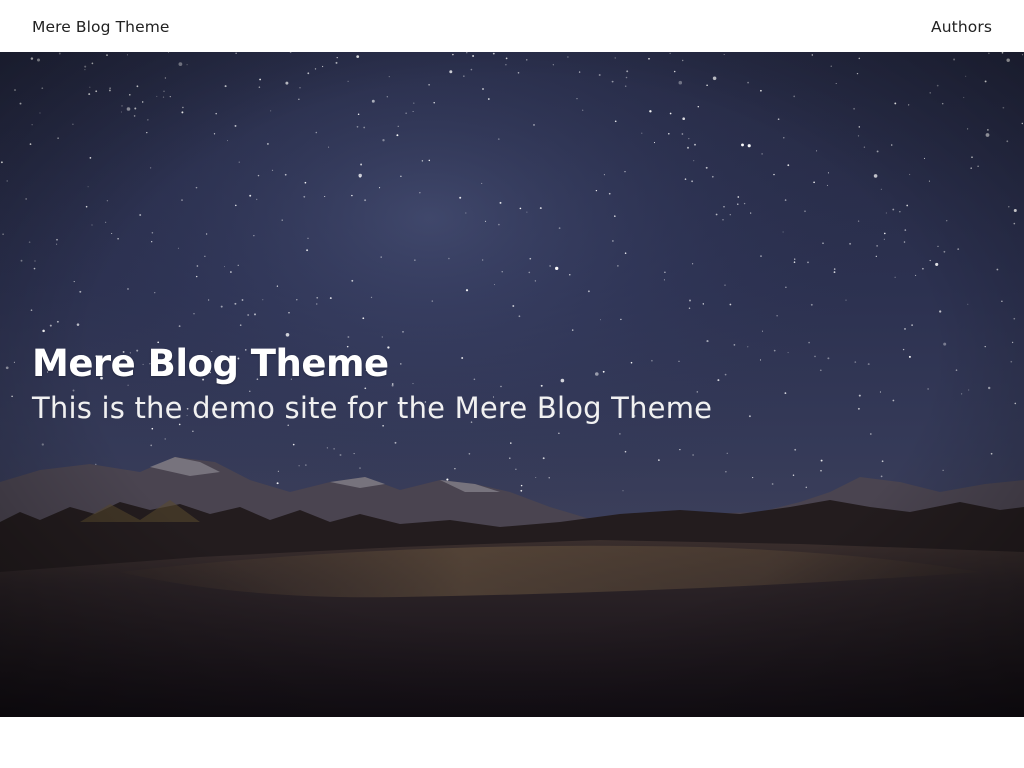 The width and height of the screenshot is (1024, 768). I want to click on top-navigation-bar: Mere Blog Theme Authors, so click(512, 26).